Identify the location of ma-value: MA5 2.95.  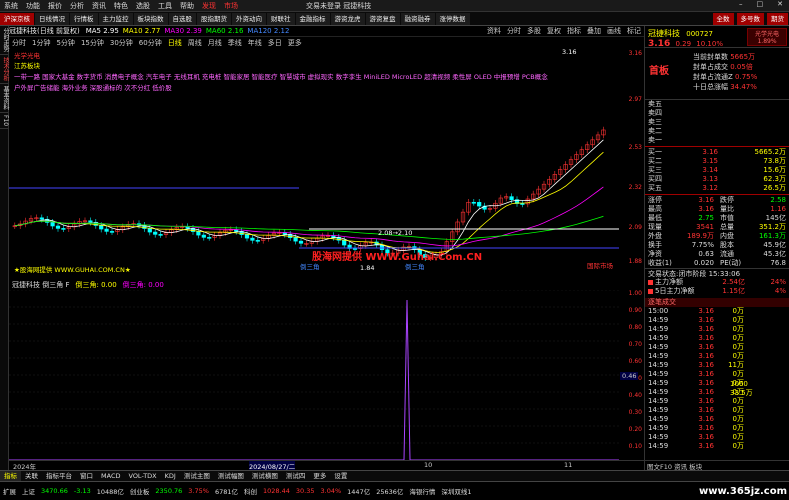
(102, 31).